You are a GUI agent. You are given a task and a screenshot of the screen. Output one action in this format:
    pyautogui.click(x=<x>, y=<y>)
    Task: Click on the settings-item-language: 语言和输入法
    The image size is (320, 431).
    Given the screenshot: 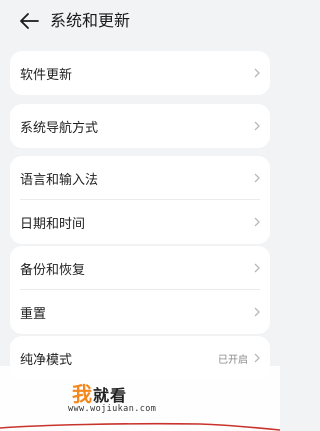 What is the action you would take?
    pyautogui.click(x=140, y=178)
    